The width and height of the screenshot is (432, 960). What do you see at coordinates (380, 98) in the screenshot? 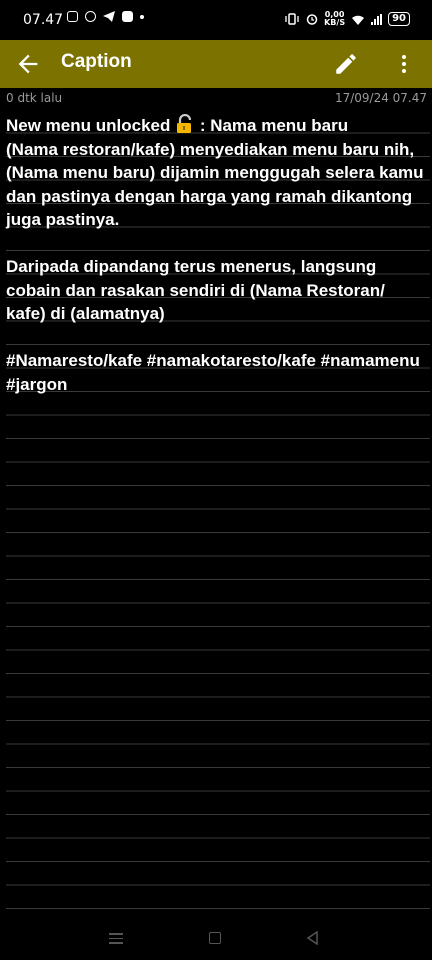
I see `note-date: 17/09/24 07.47` at bounding box center [380, 98].